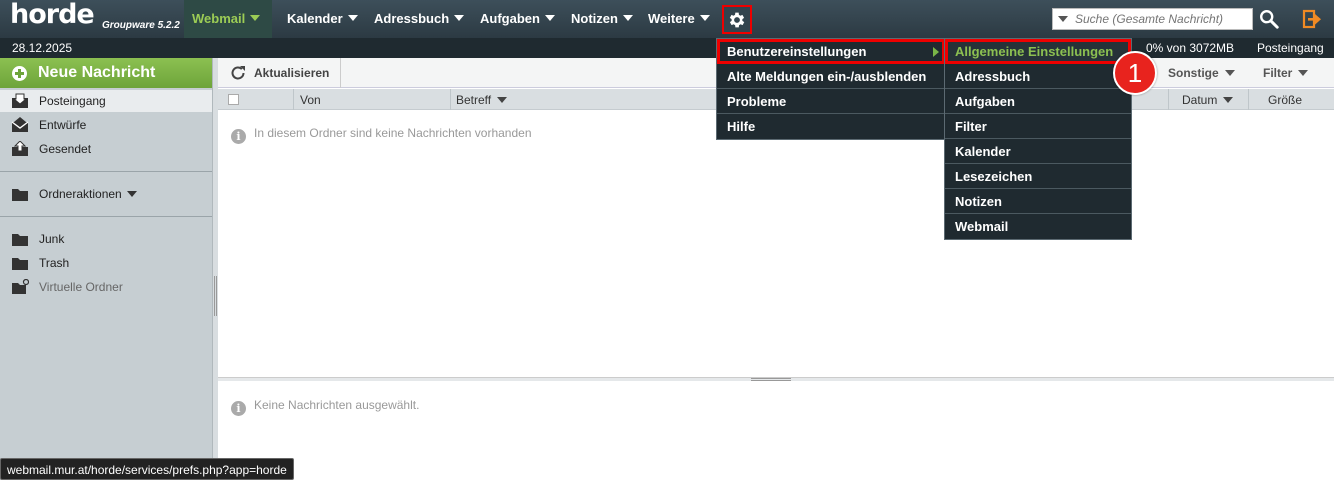  I want to click on sidebar-resize-handle, so click(215, 269).